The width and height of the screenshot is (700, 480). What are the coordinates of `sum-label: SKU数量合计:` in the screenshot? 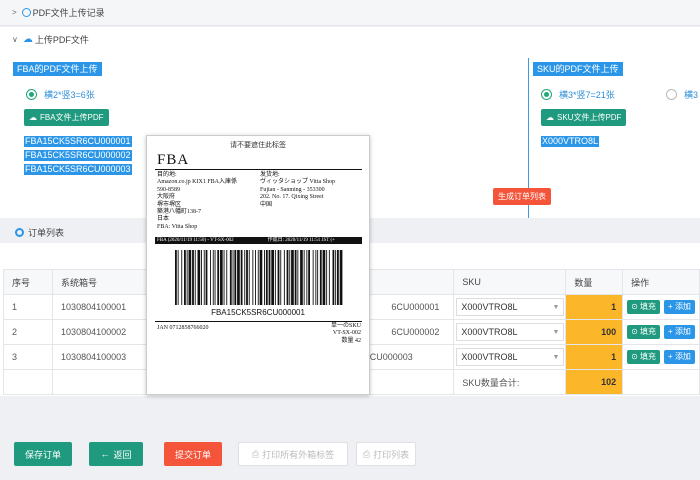 It's located at (510, 382).